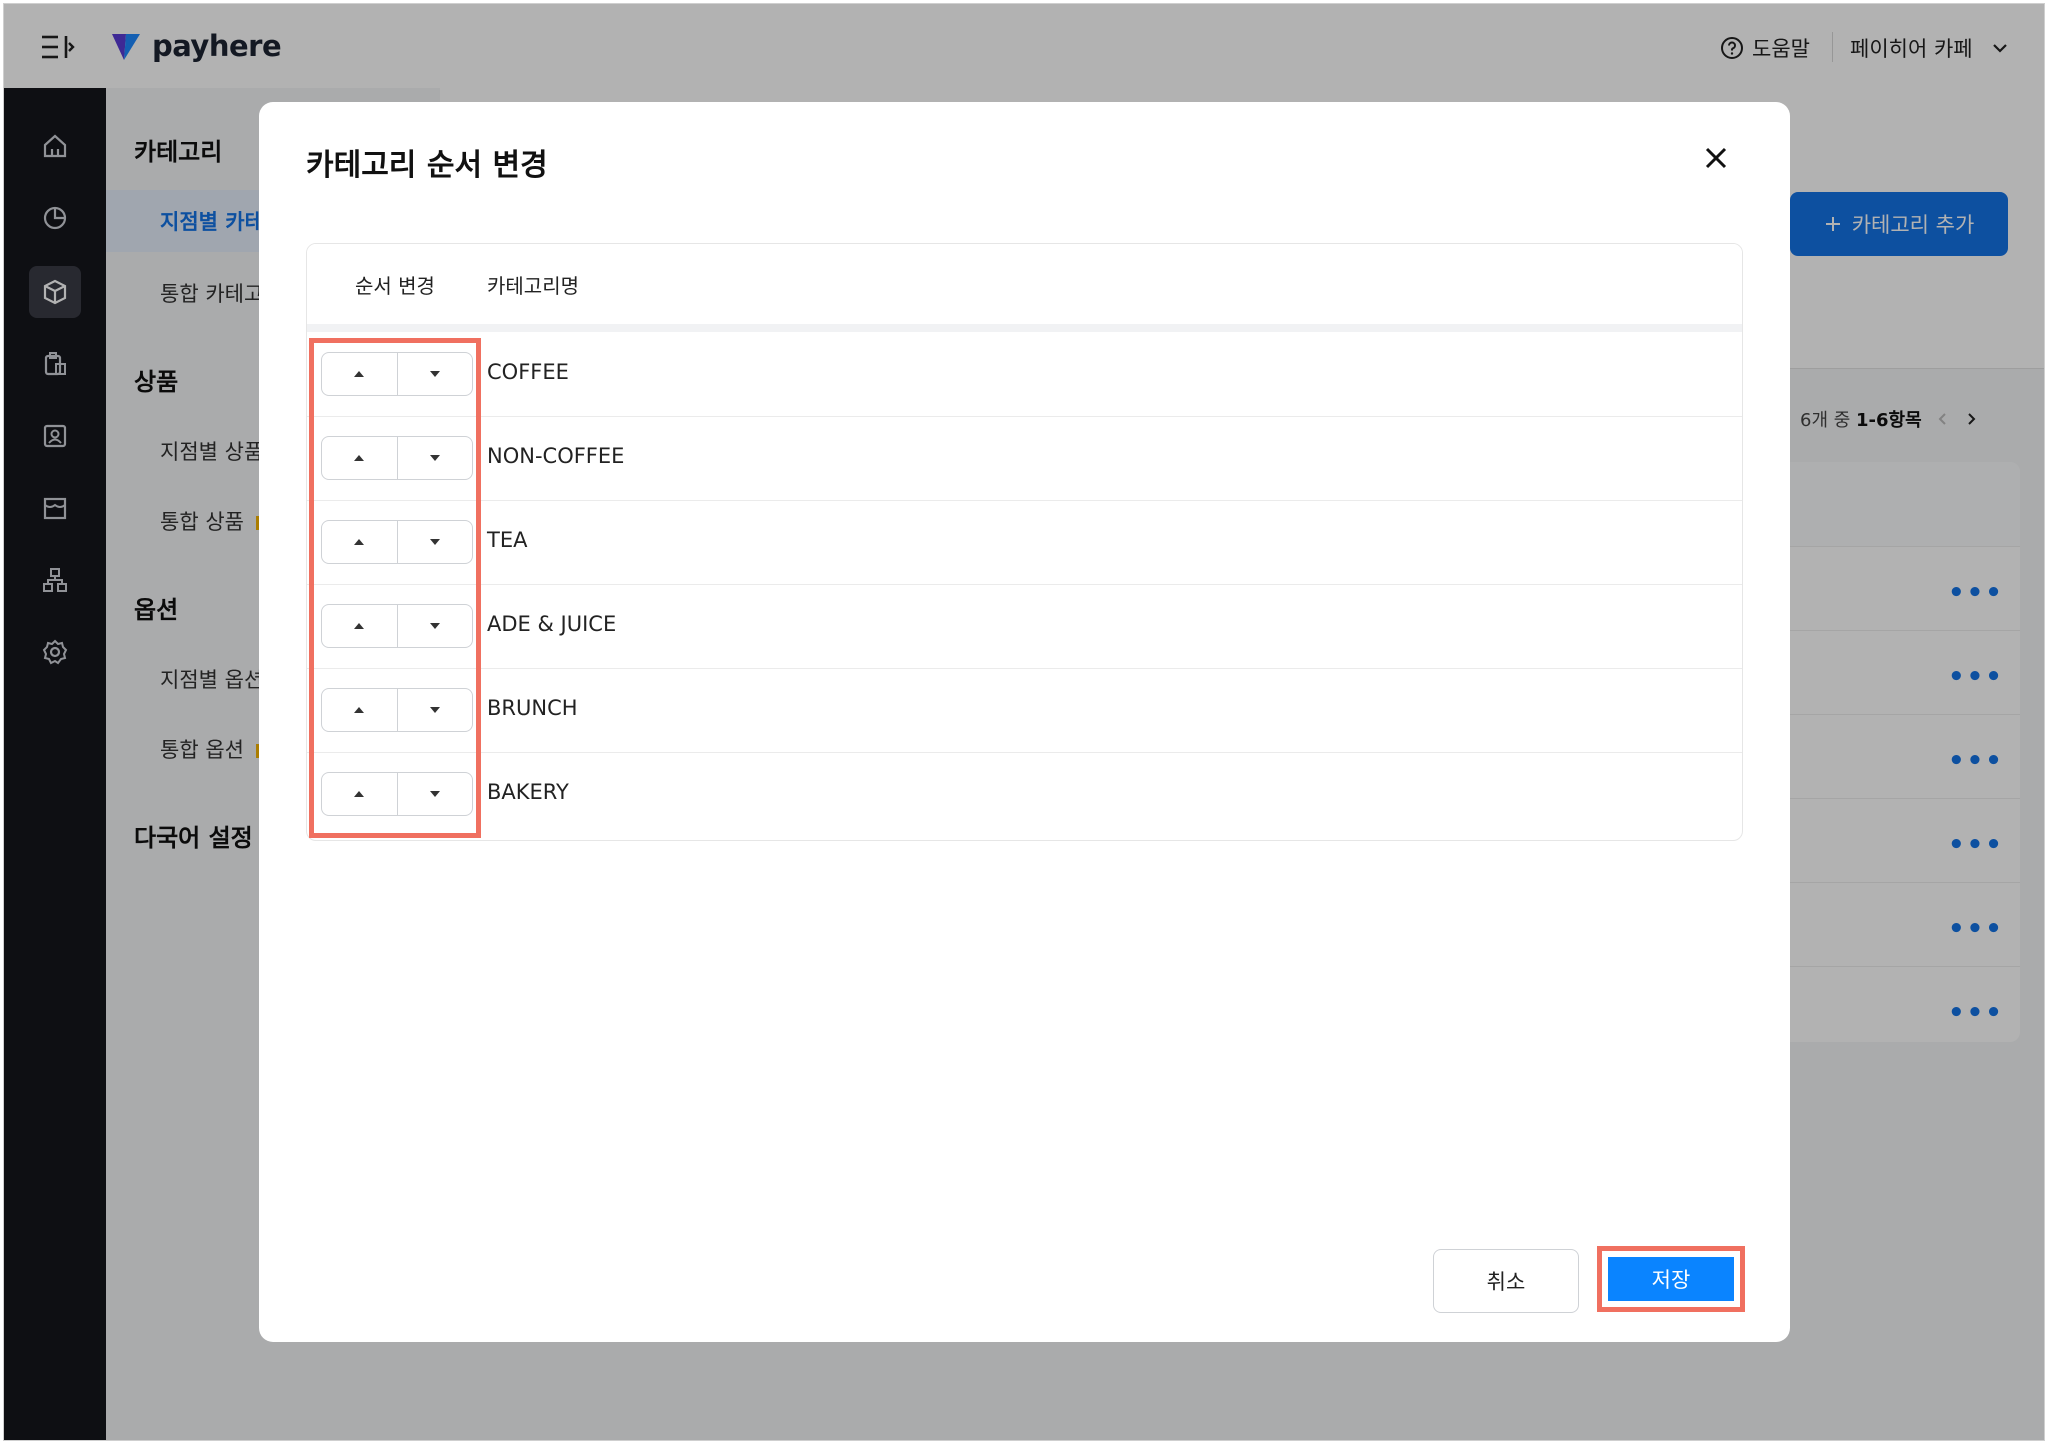  Describe the element at coordinates (1024, 626) in the screenshot. I see `table-row: ADE & JUICE` at that location.